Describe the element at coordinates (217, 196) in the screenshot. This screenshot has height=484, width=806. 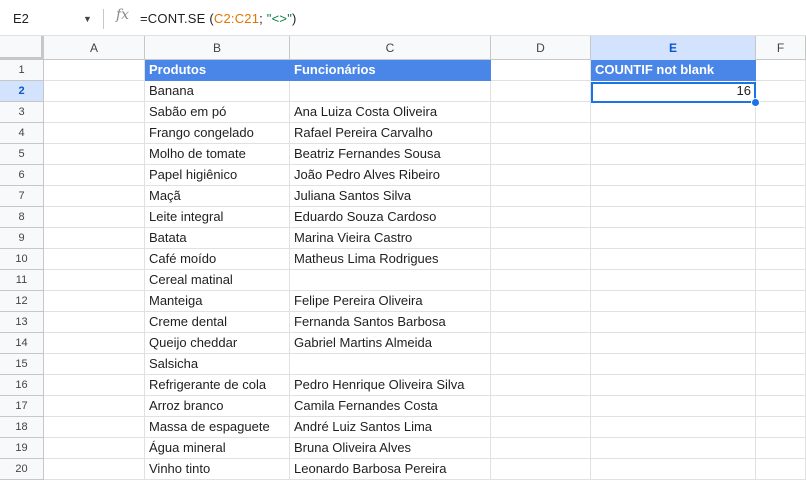
I see `product-cell: Maçã` at that location.